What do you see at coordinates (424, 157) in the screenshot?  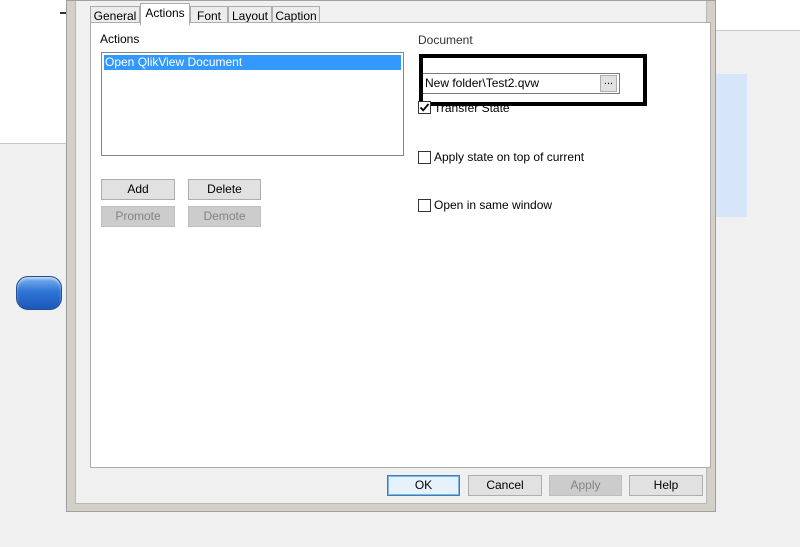 I see `apply-state-checkbox` at bounding box center [424, 157].